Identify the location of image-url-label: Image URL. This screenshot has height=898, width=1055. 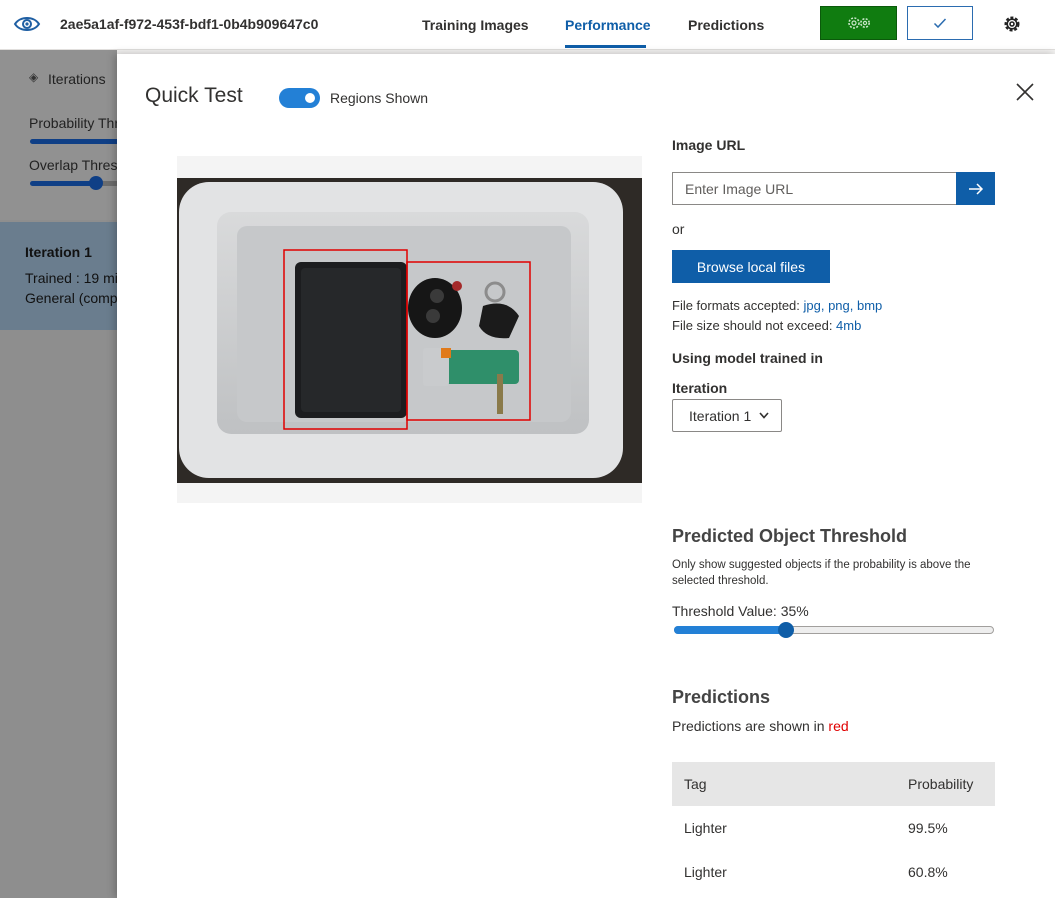
(709, 145).